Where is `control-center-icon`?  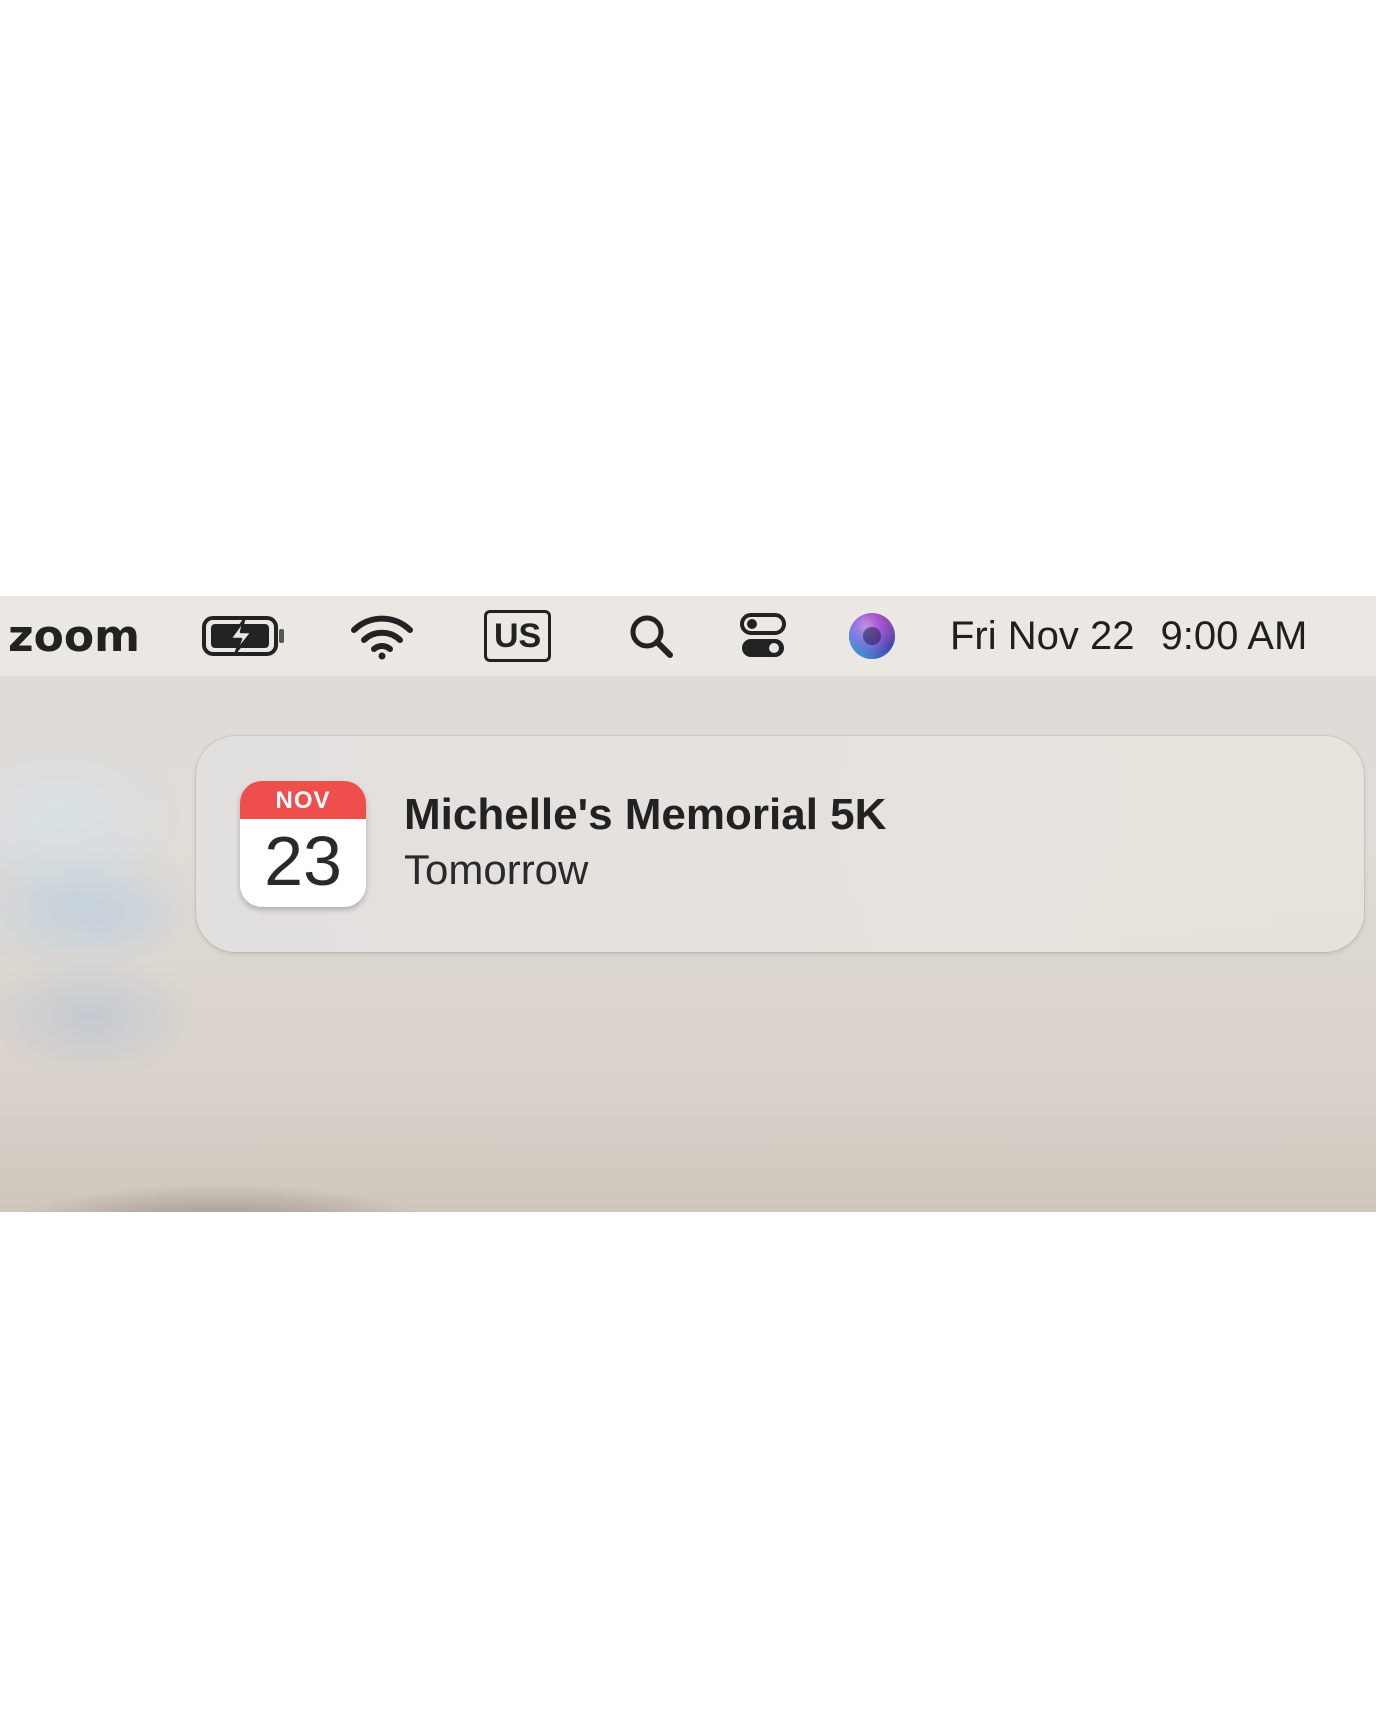 control-center-icon is located at coordinates (763, 636).